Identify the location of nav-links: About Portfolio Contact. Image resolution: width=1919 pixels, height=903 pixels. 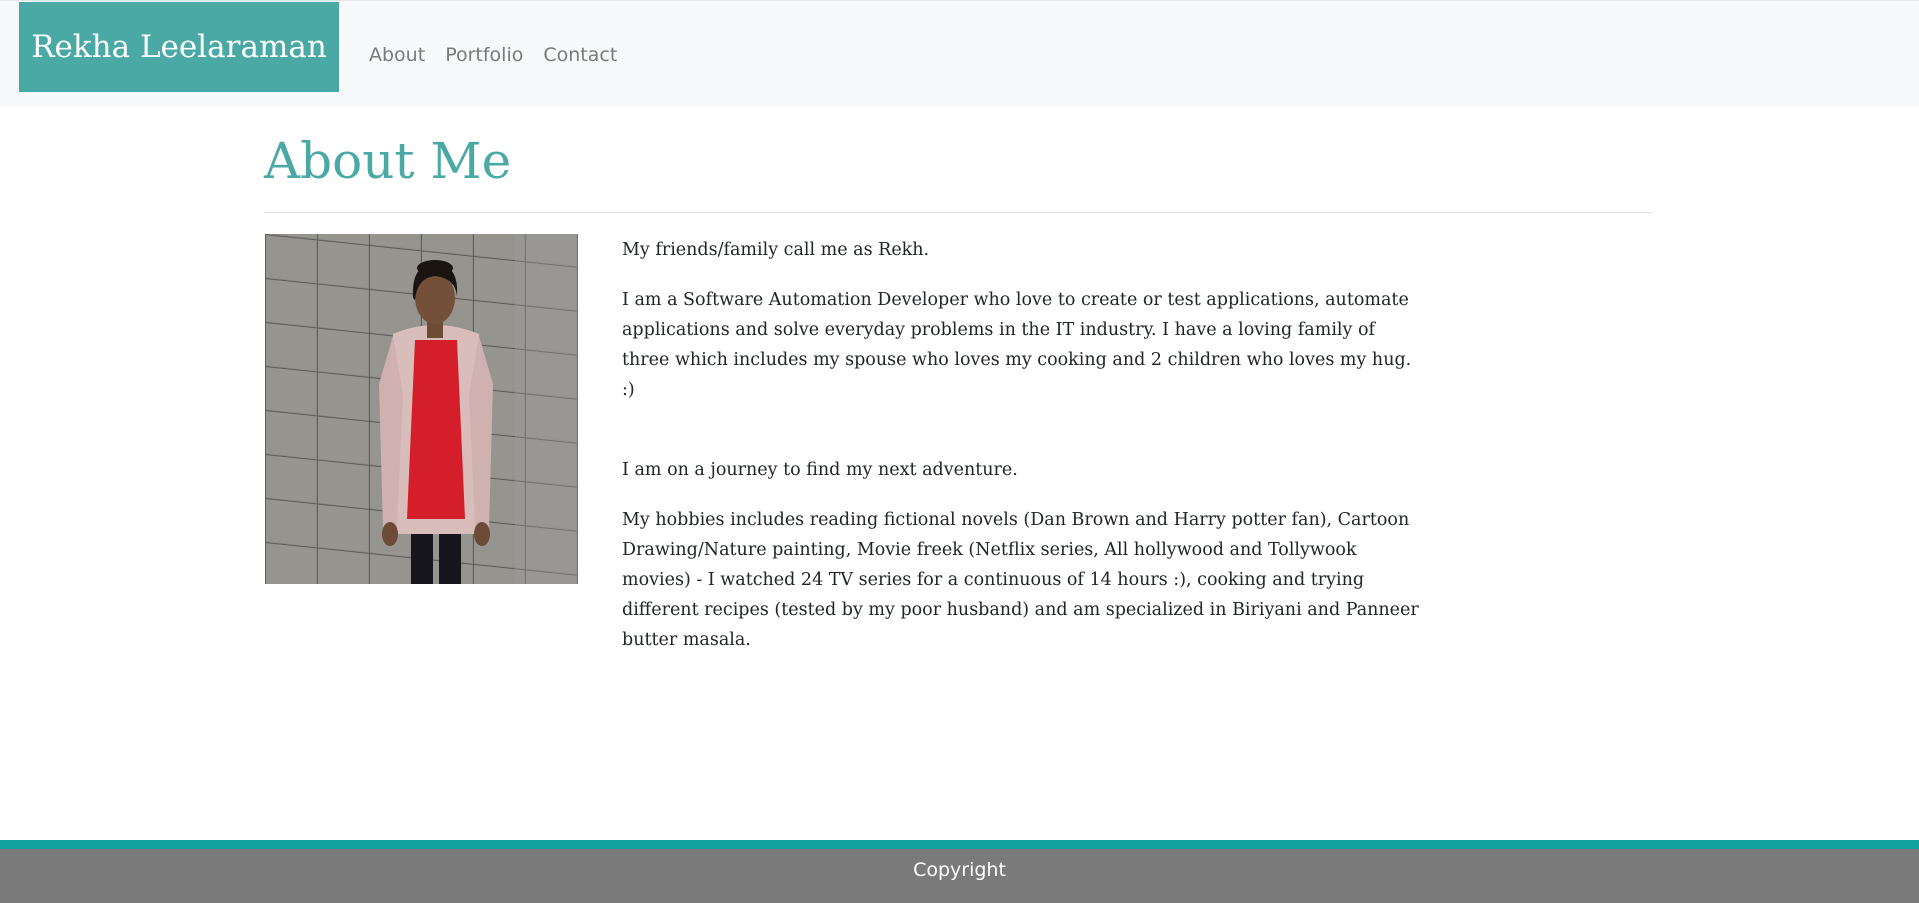
(493, 55).